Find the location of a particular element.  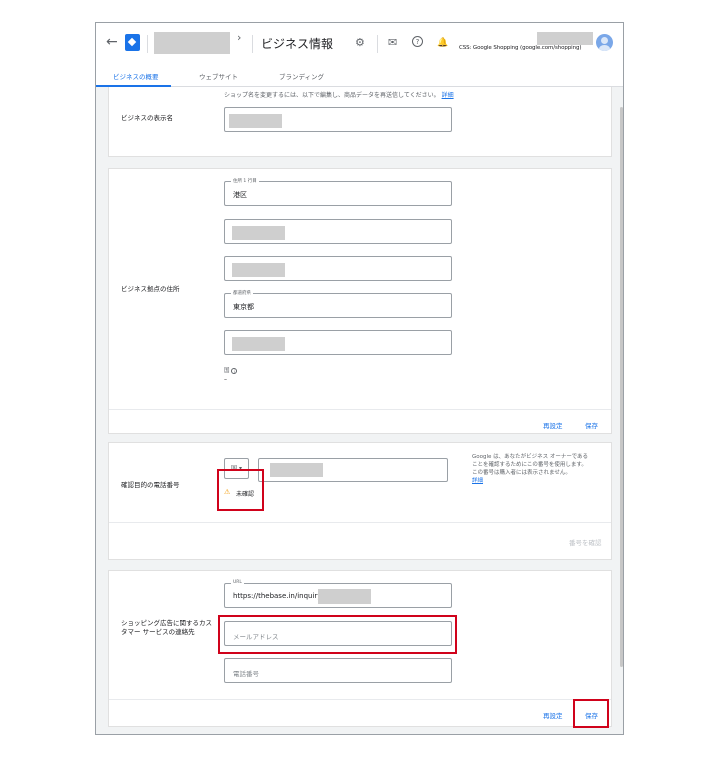

prefecture-value: 東京都 is located at coordinates (243, 307).